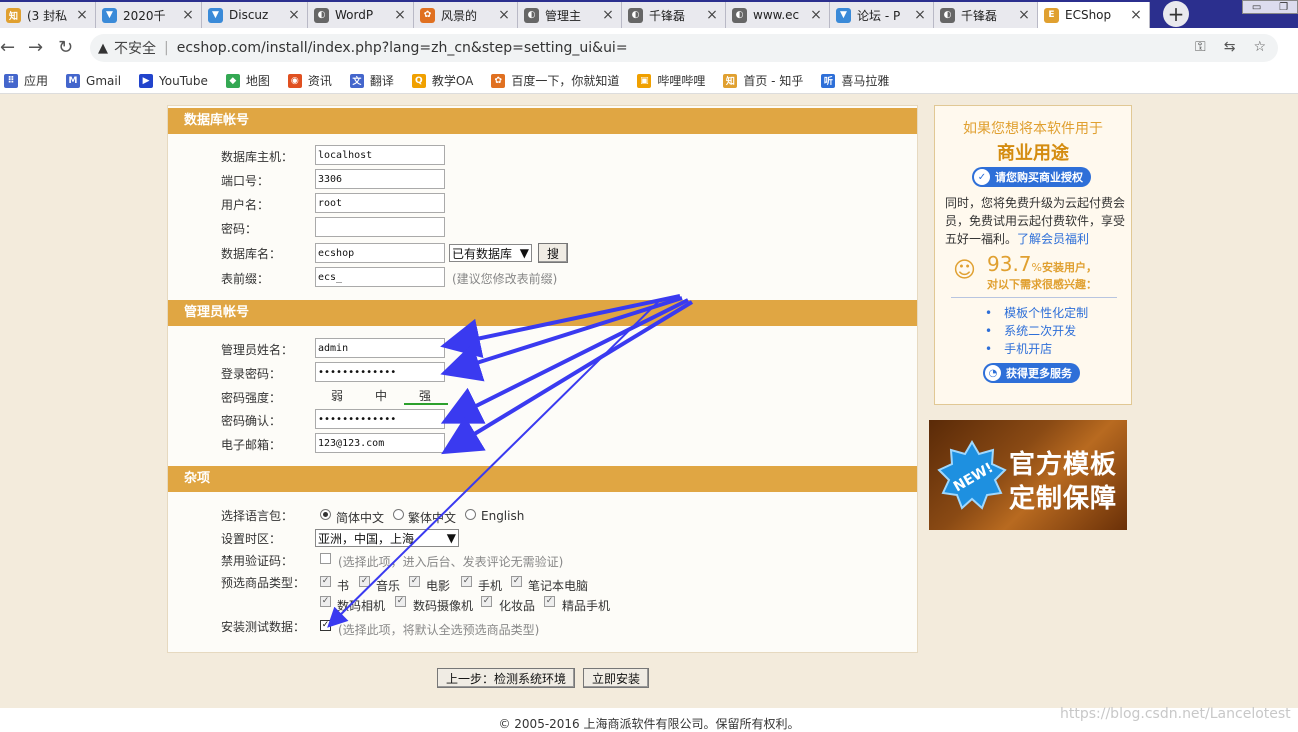  I want to click on bookmark-item: ⠿ 应用, so click(26, 80).